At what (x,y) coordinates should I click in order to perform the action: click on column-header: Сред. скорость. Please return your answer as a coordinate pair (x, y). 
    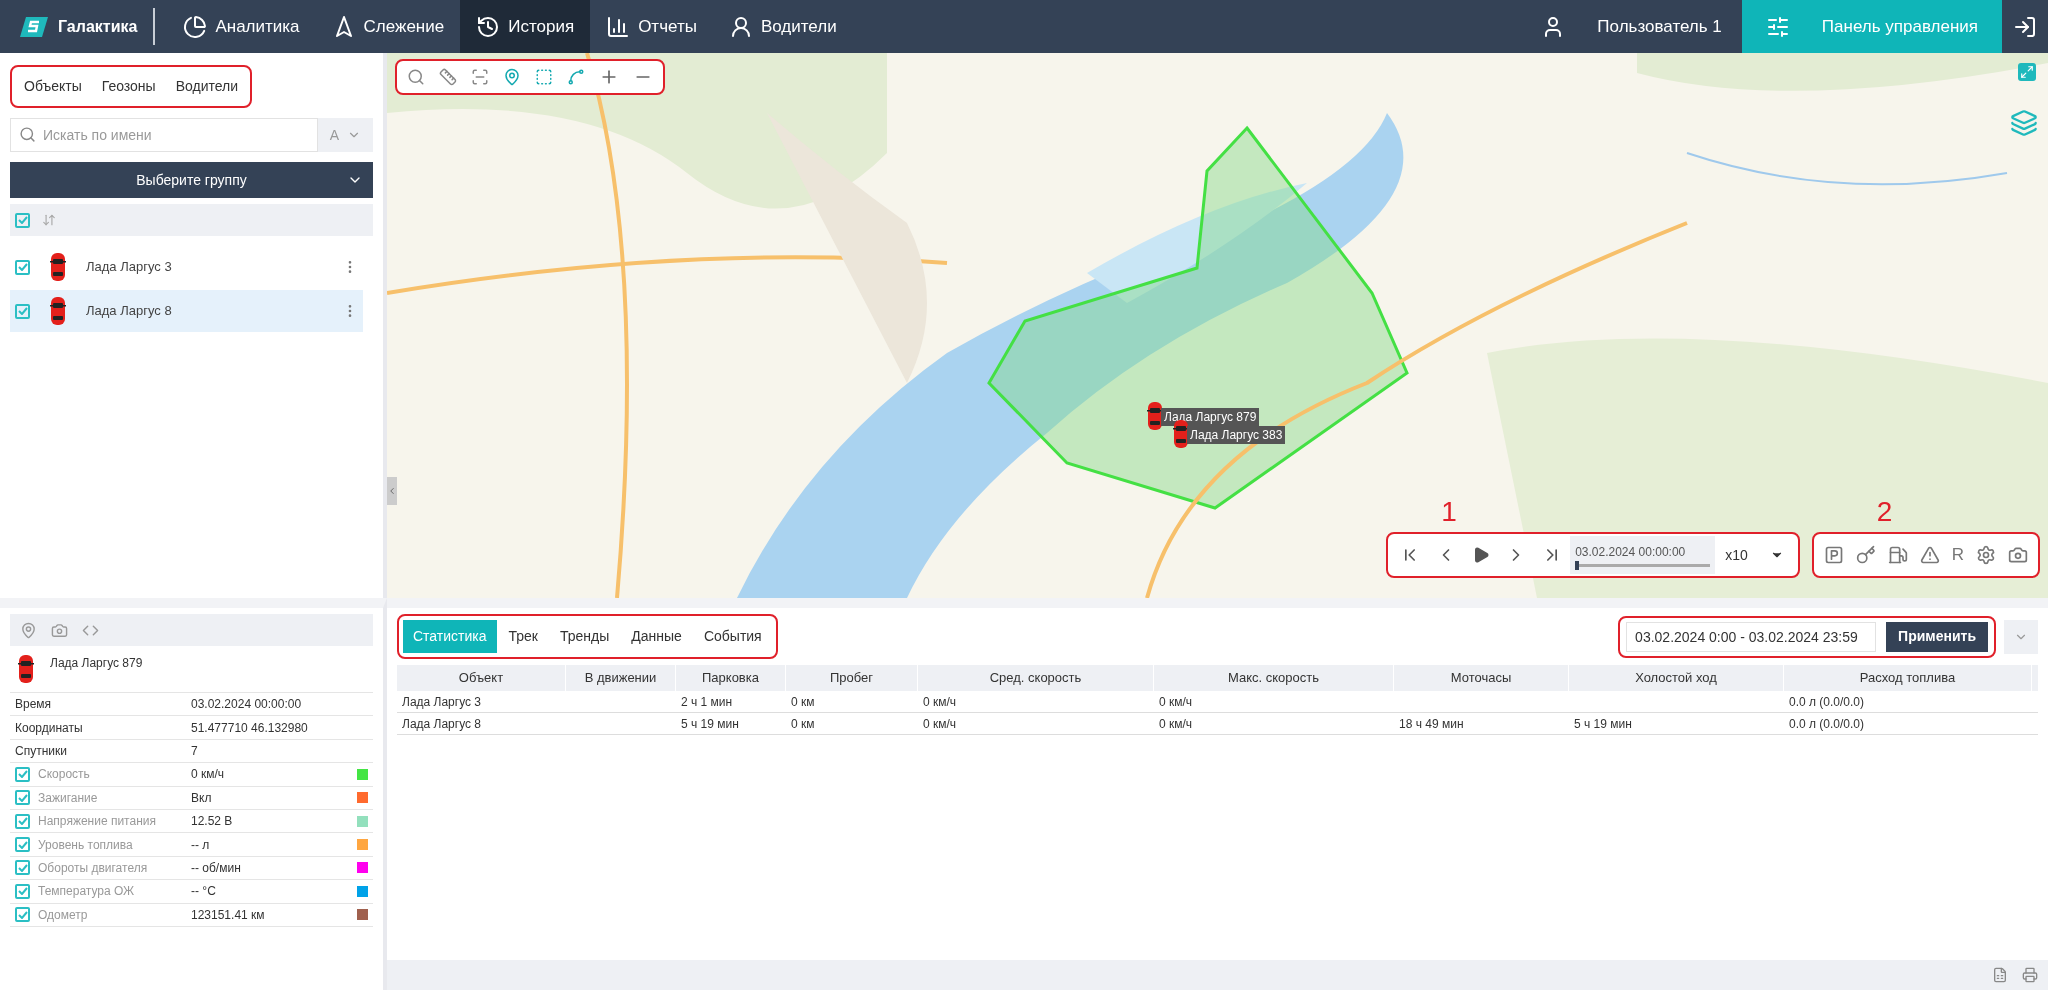
    Looking at the image, I should click on (1036, 678).